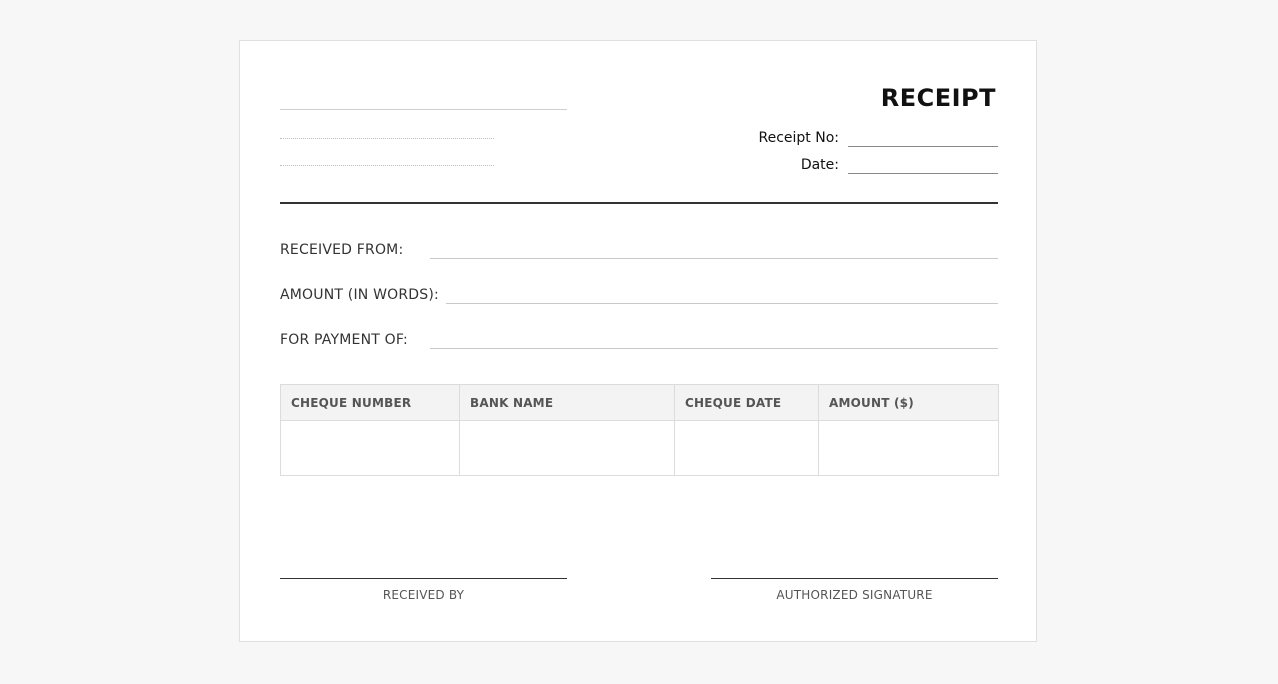 This screenshot has width=1278, height=684. What do you see at coordinates (938, 98) in the screenshot?
I see `receipt-title: RECEIPT` at bounding box center [938, 98].